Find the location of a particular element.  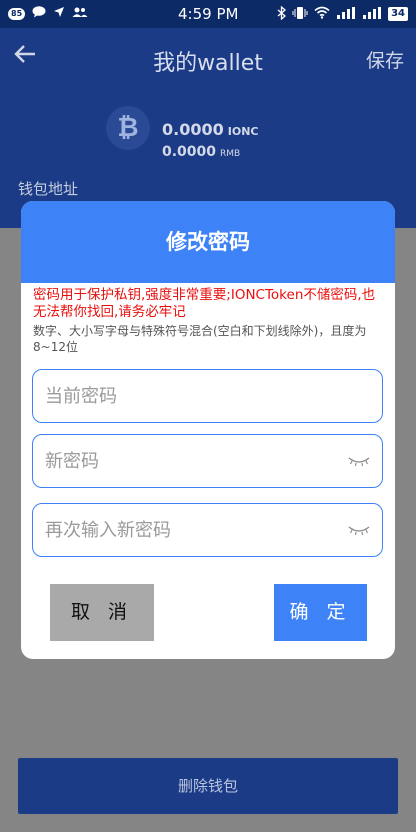

contacts-icon is located at coordinates (80, 14).